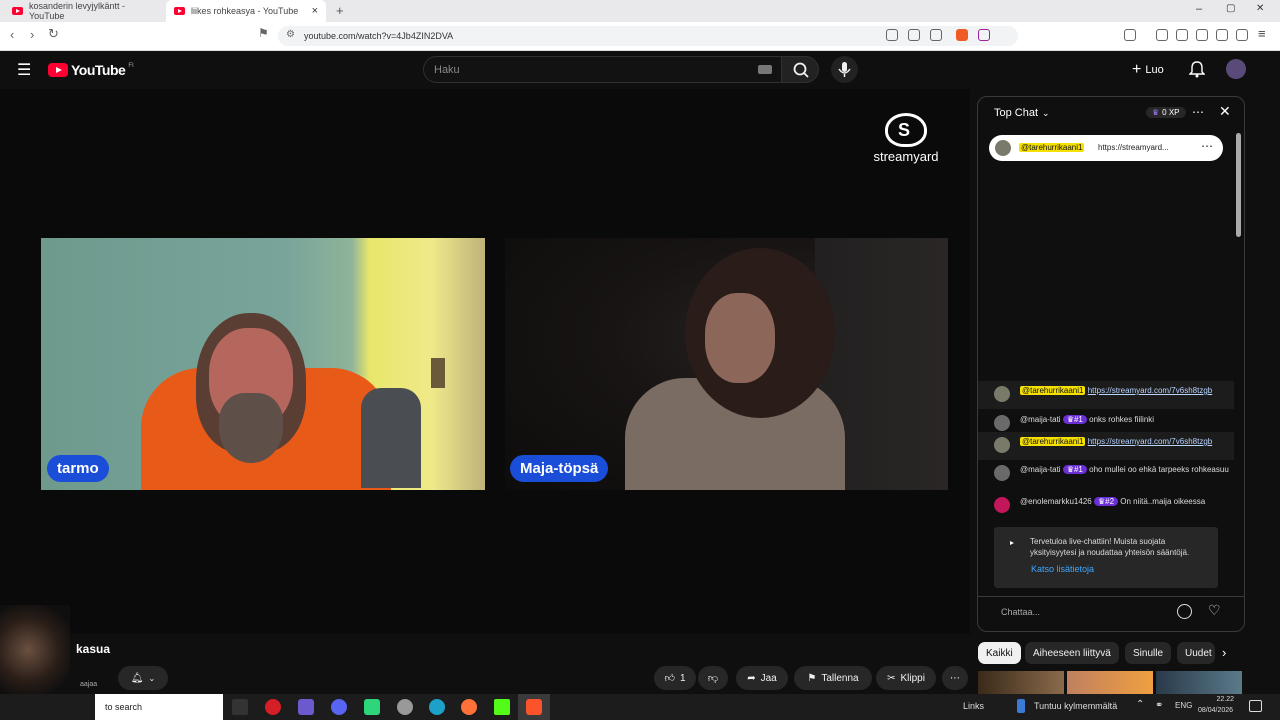 The image size is (1280, 720). I want to click on emoji-icon, so click(1184, 611).